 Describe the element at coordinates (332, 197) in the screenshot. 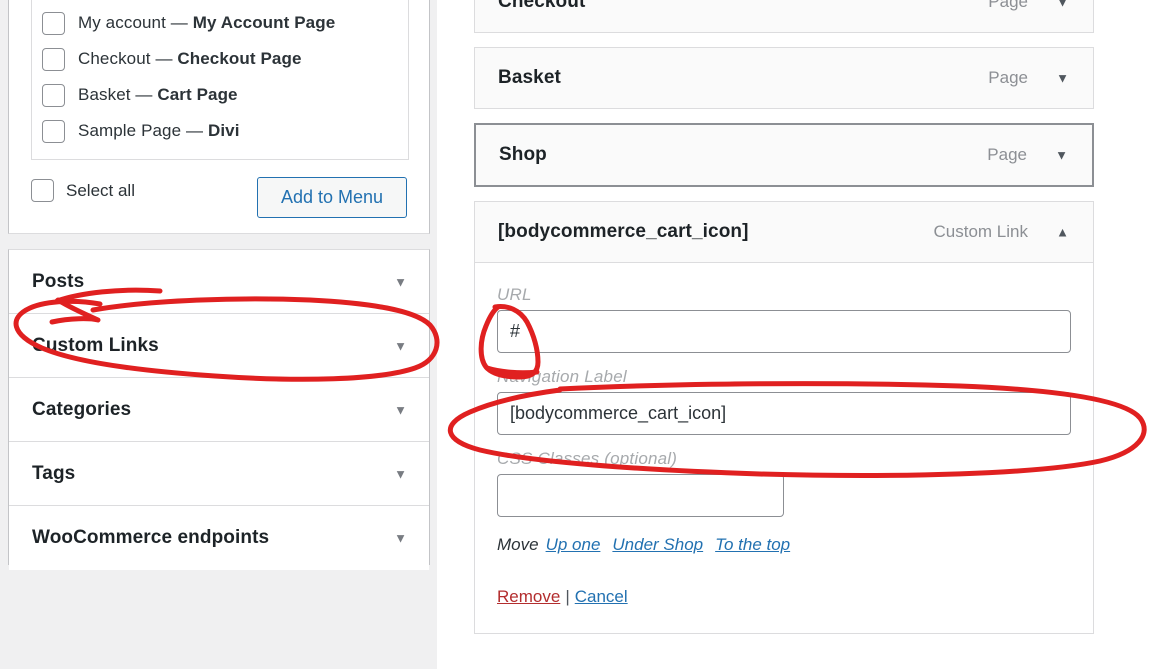

I see `add-to-menu-button: Add to Menu` at that location.